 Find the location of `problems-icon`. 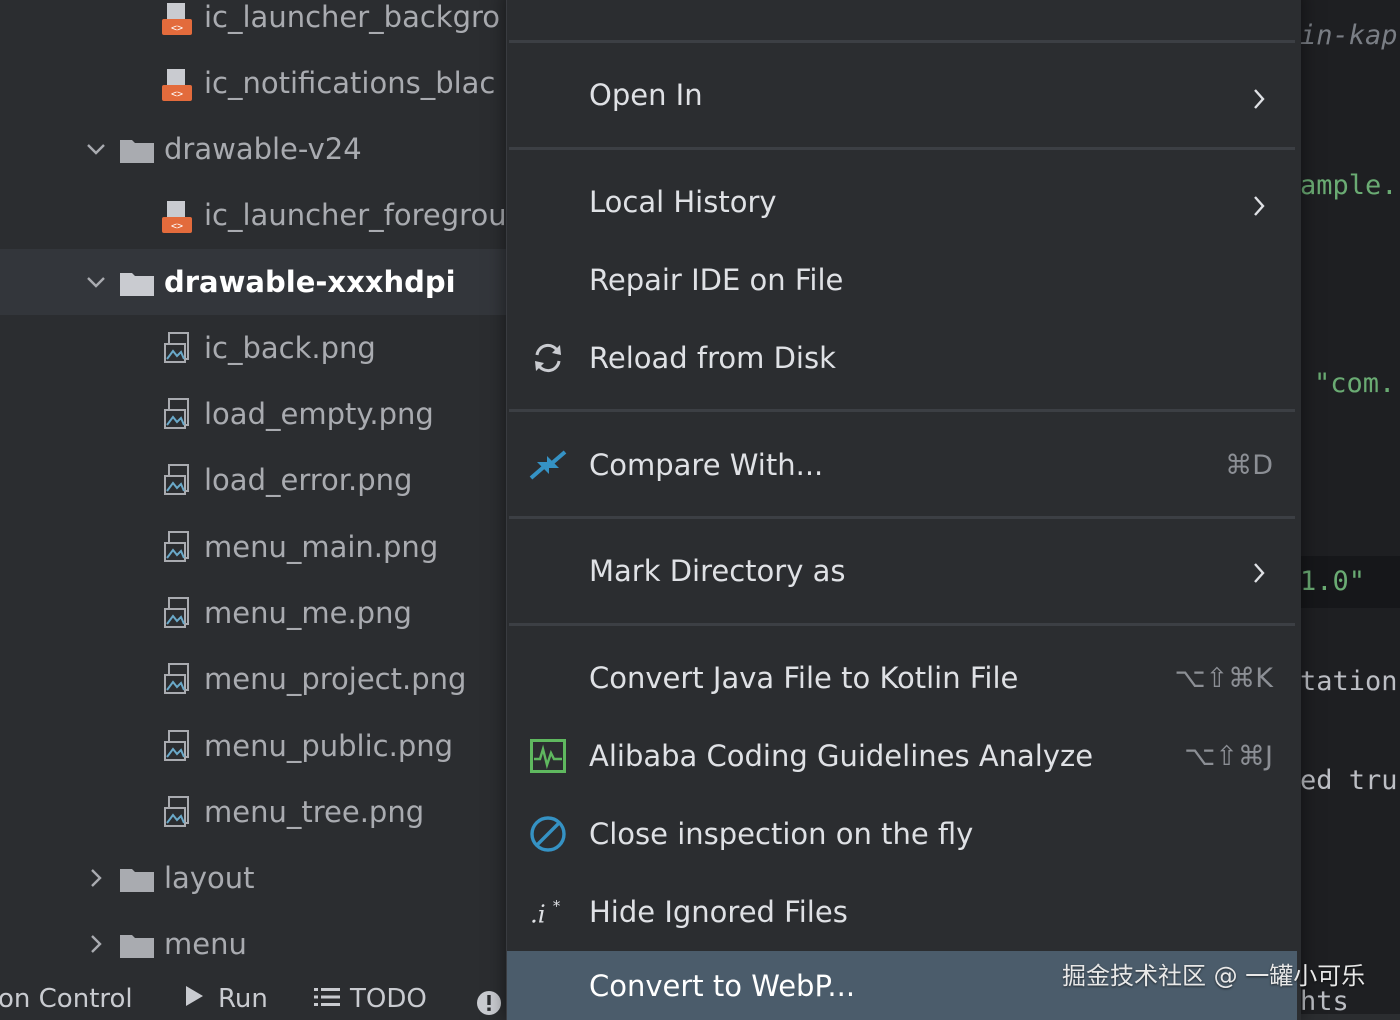

problems-icon is located at coordinates (489, 1003).